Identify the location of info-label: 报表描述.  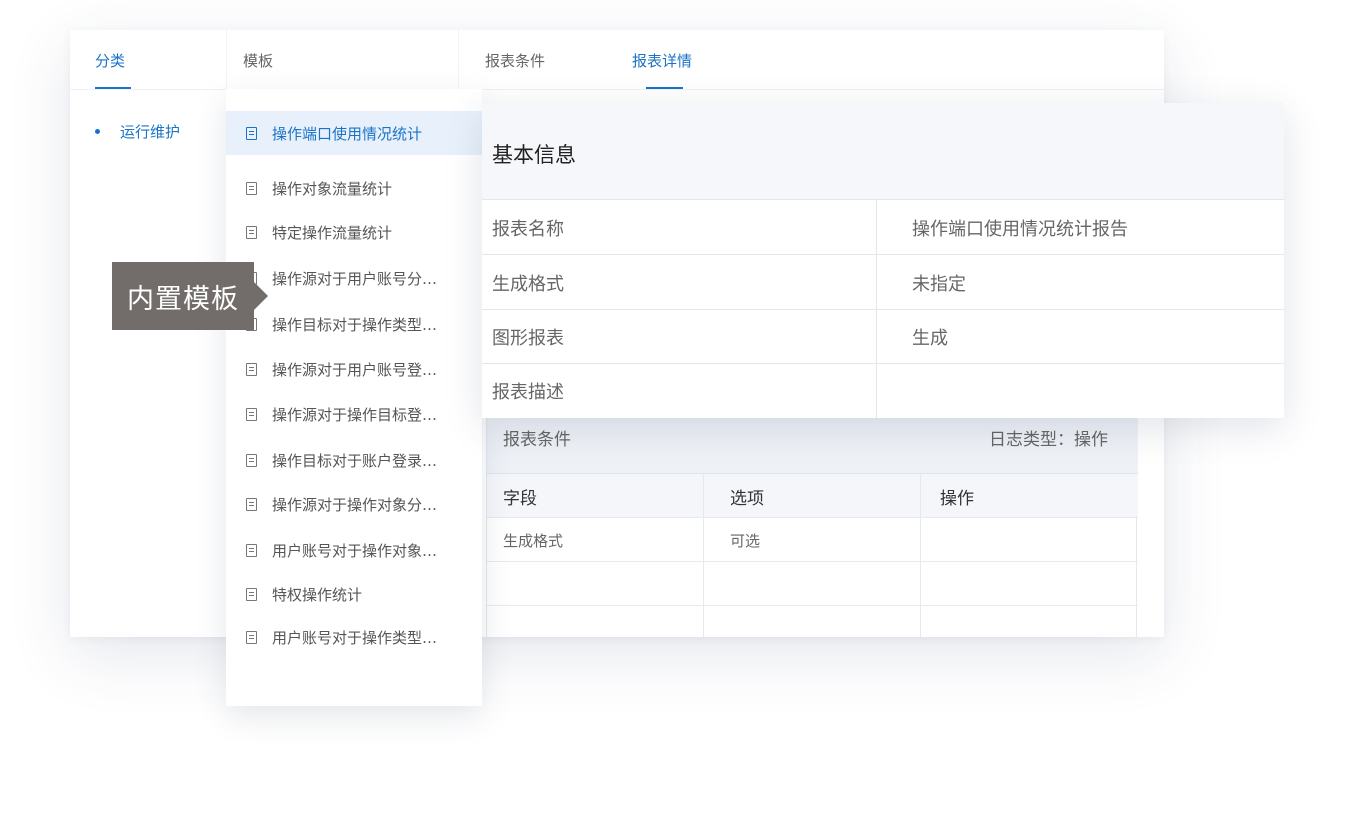
(528, 392).